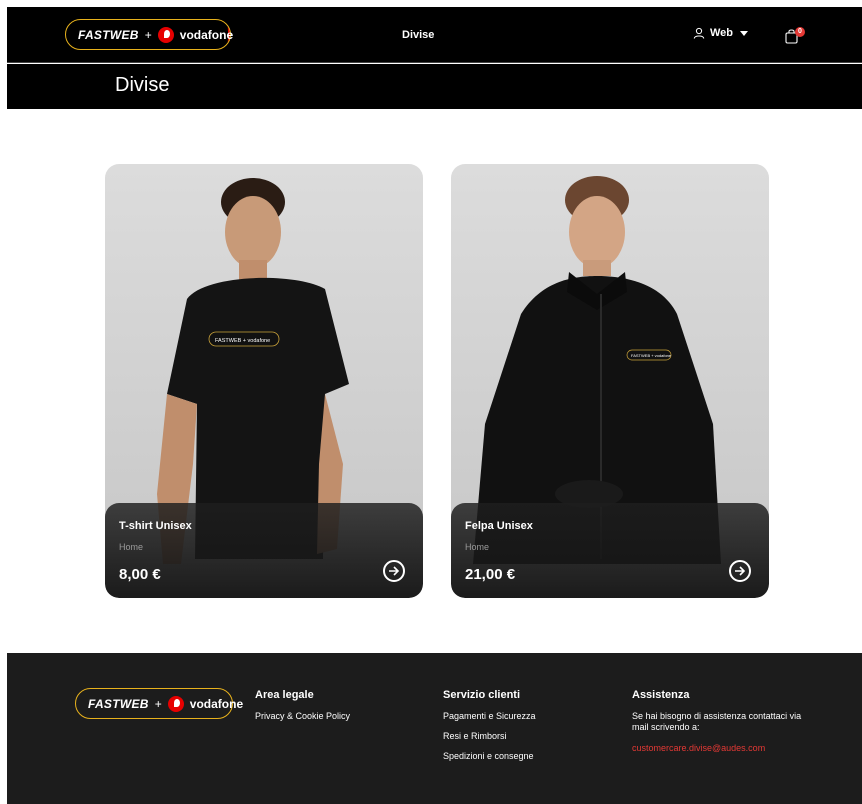  Describe the element at coordinates (800, 32) in the screenshot. I see `cart-count-badge: 0` at that location.